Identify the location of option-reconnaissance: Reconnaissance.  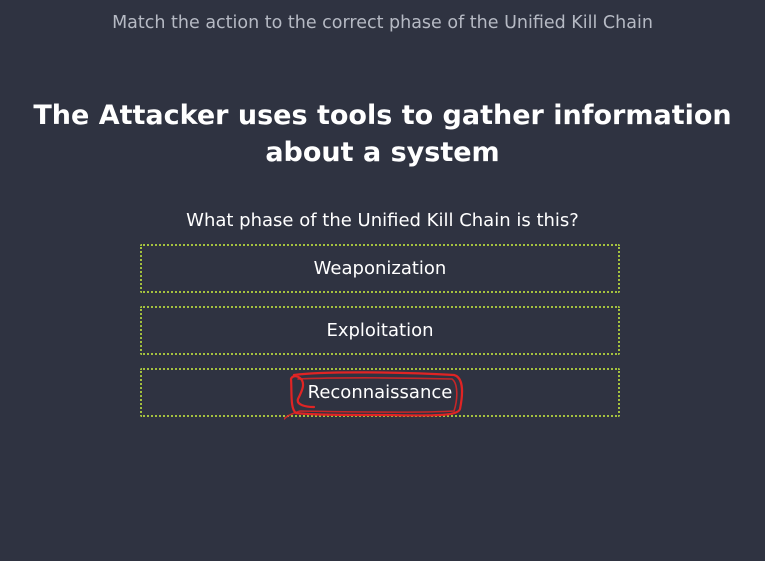
(380, 394).